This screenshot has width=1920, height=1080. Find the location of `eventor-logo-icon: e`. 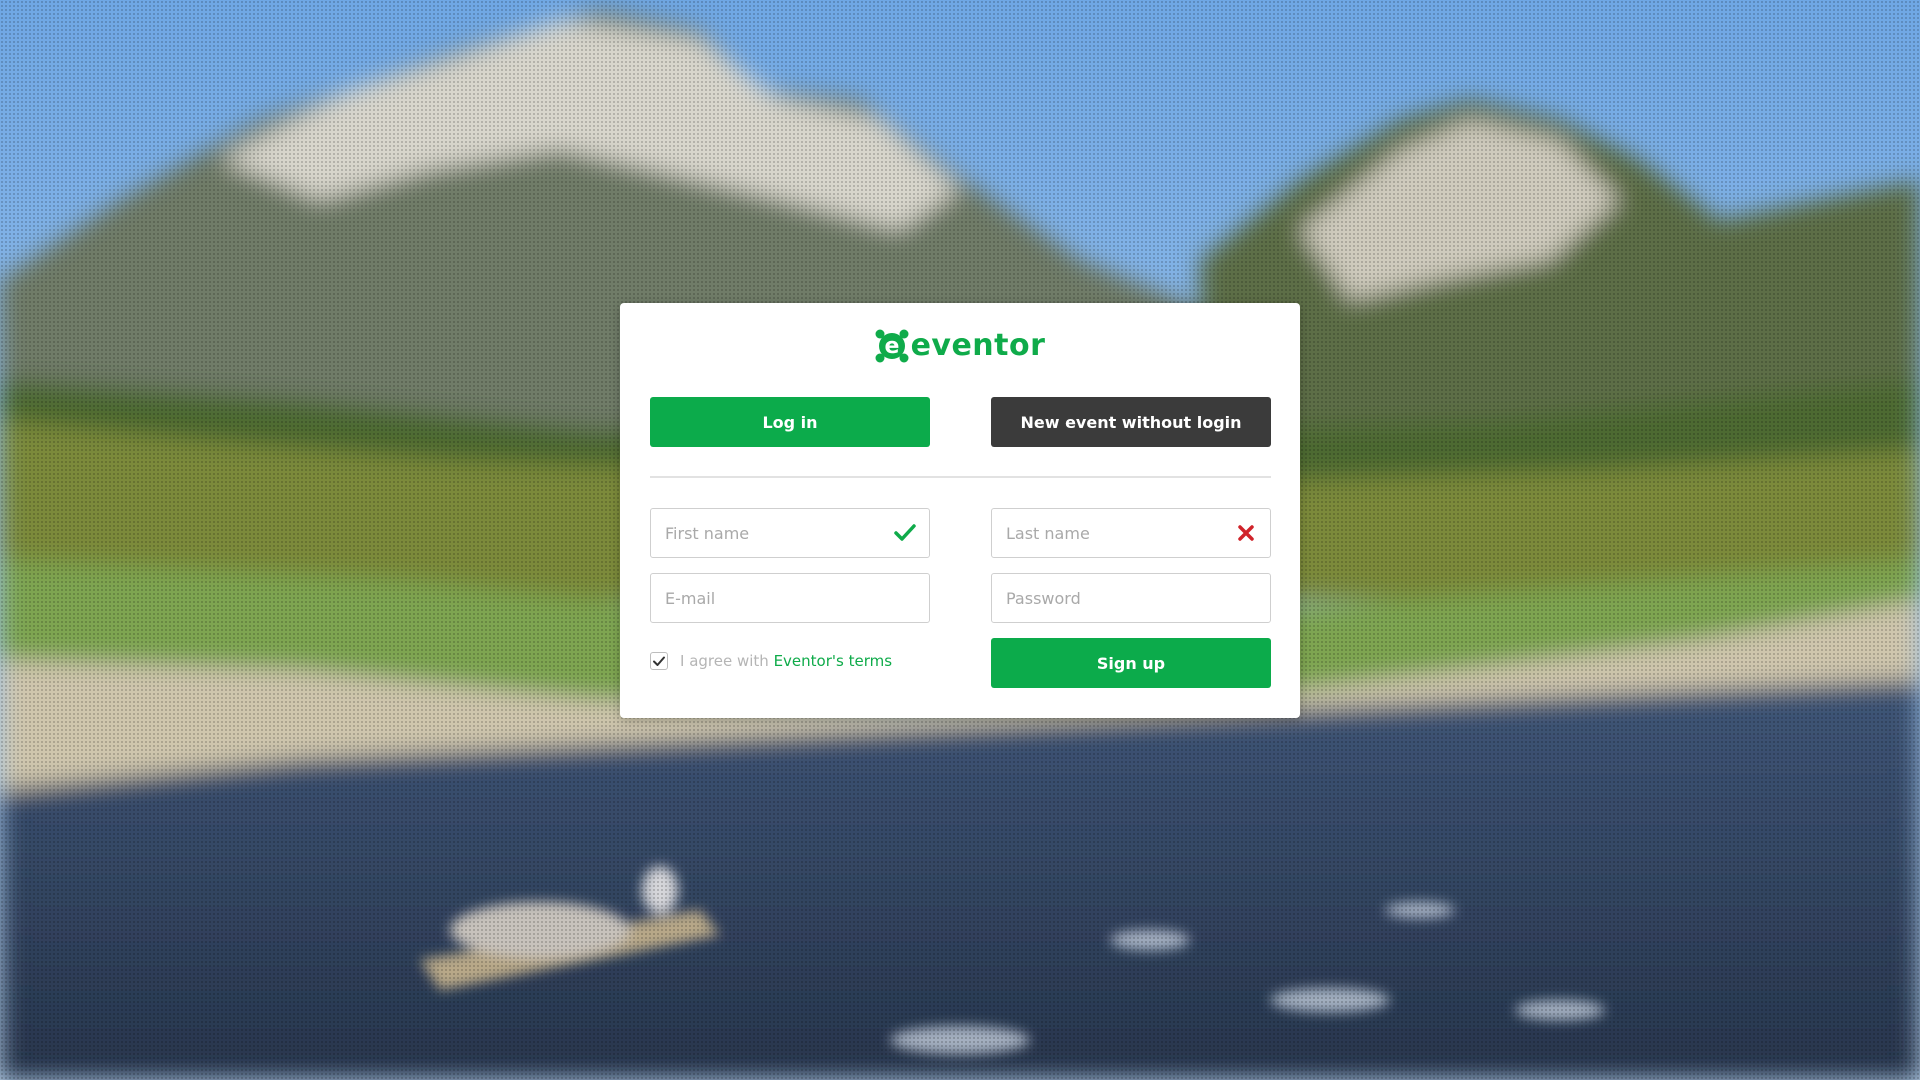

eventor-logo-icon: e is located at coordinates (892, 346).